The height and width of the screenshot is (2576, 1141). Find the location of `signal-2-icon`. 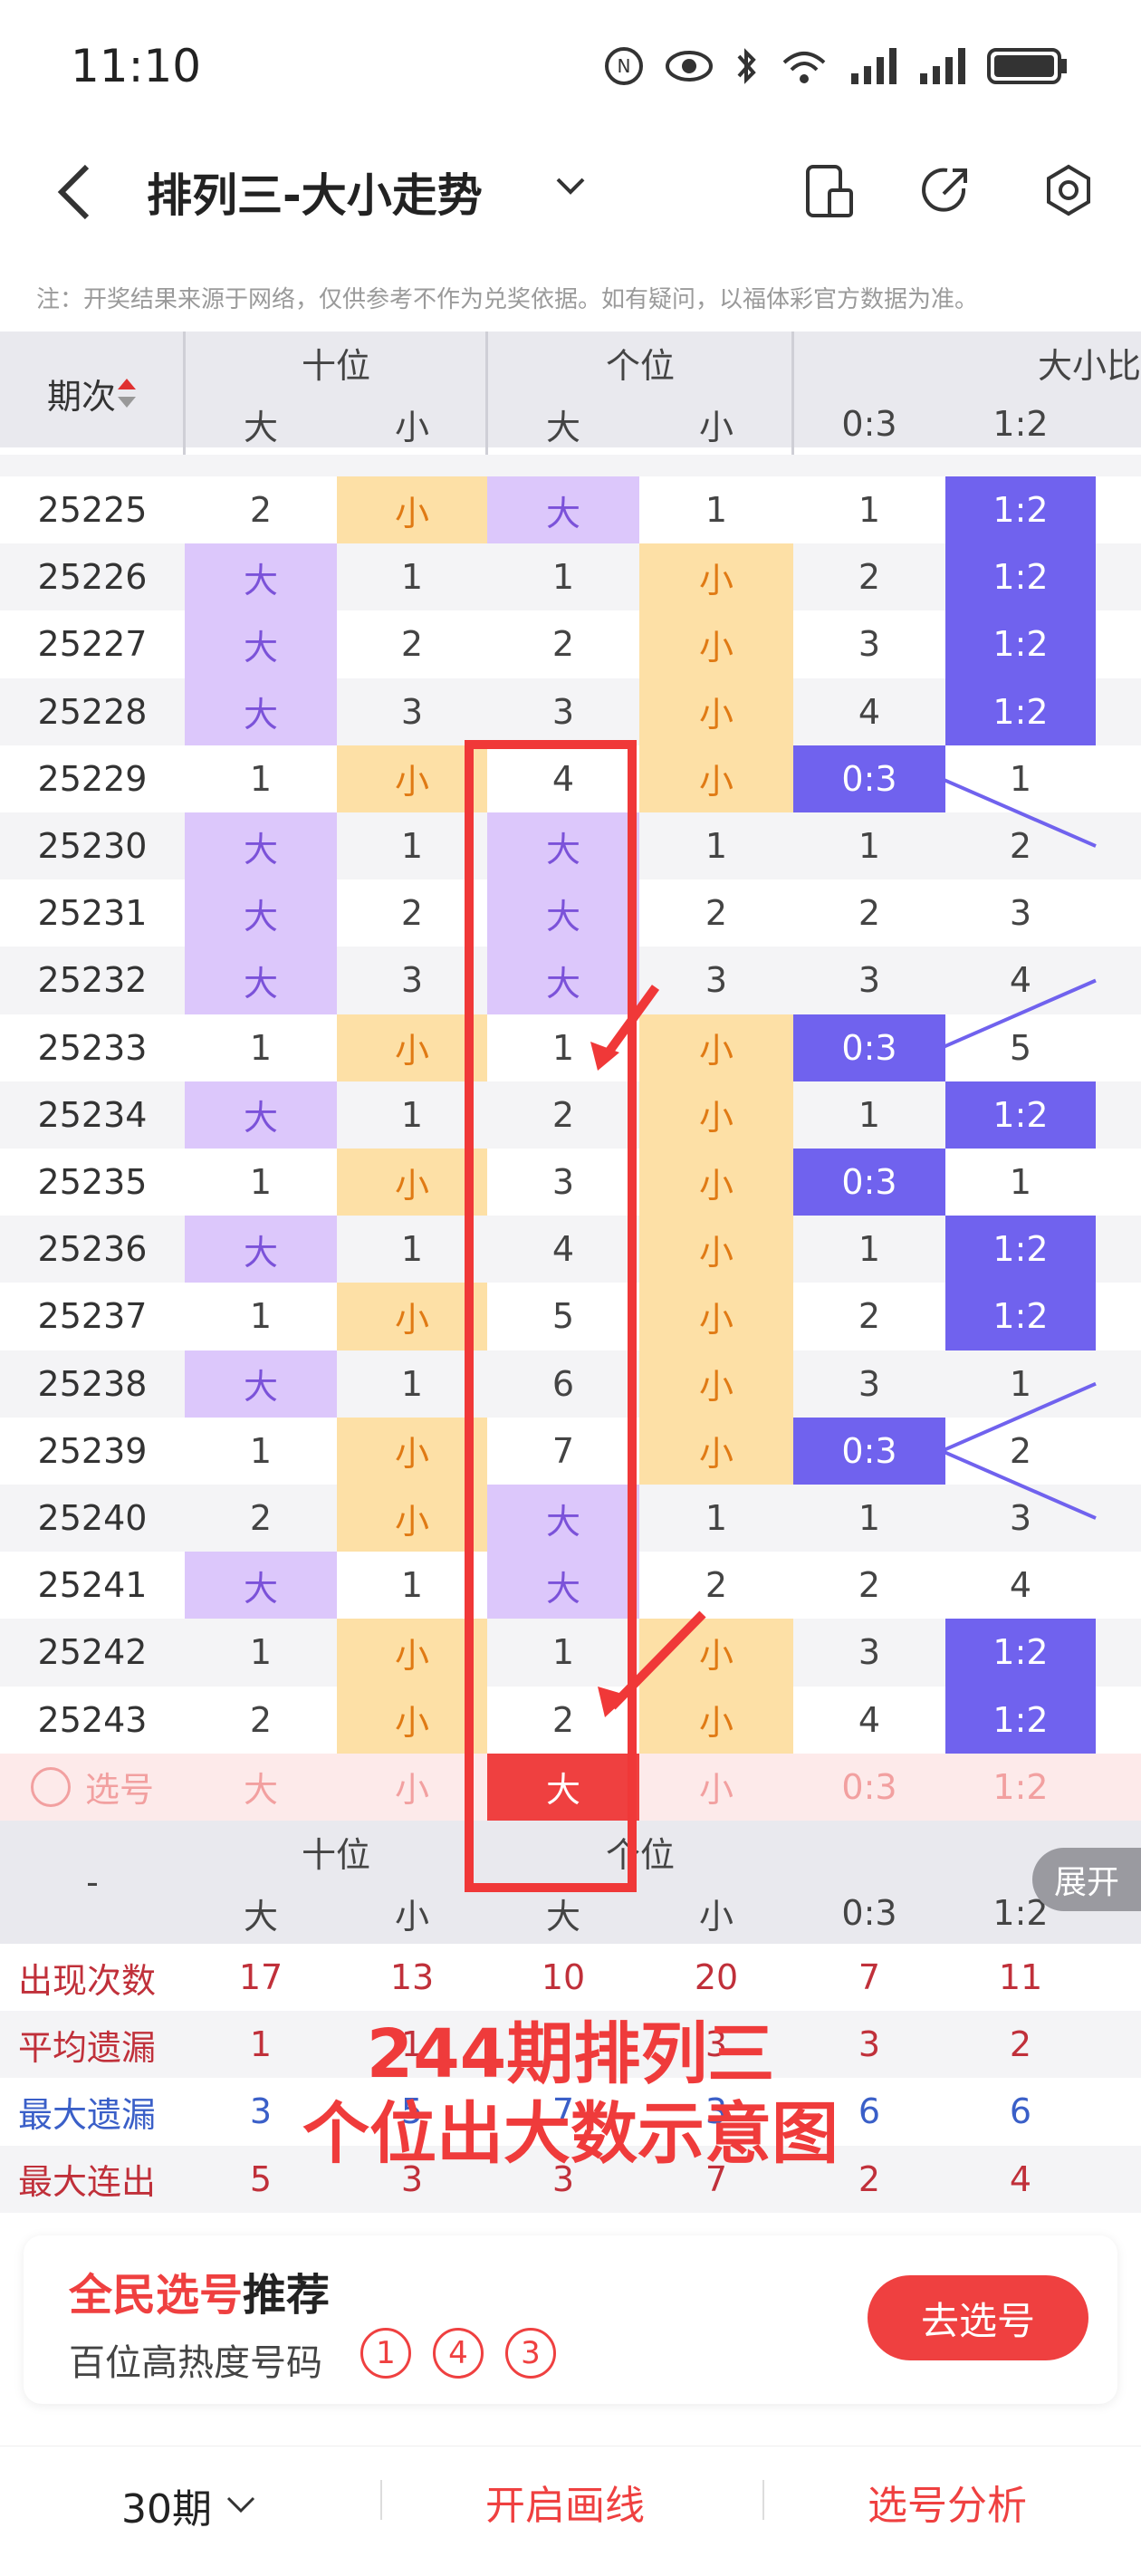

signal-2-icon is located at coordinates (943, 66).